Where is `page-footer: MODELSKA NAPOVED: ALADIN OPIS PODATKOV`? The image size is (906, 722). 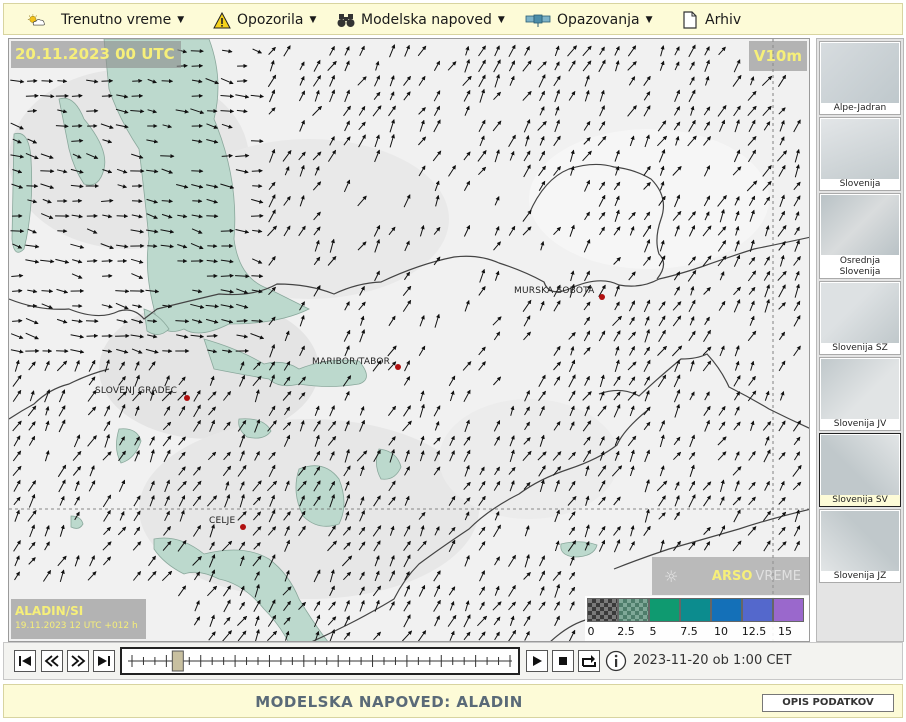
page-footer: MODELSKA NAPOVED: ALADIN OPIS PODATKOV is located at coordinates (453, 701).